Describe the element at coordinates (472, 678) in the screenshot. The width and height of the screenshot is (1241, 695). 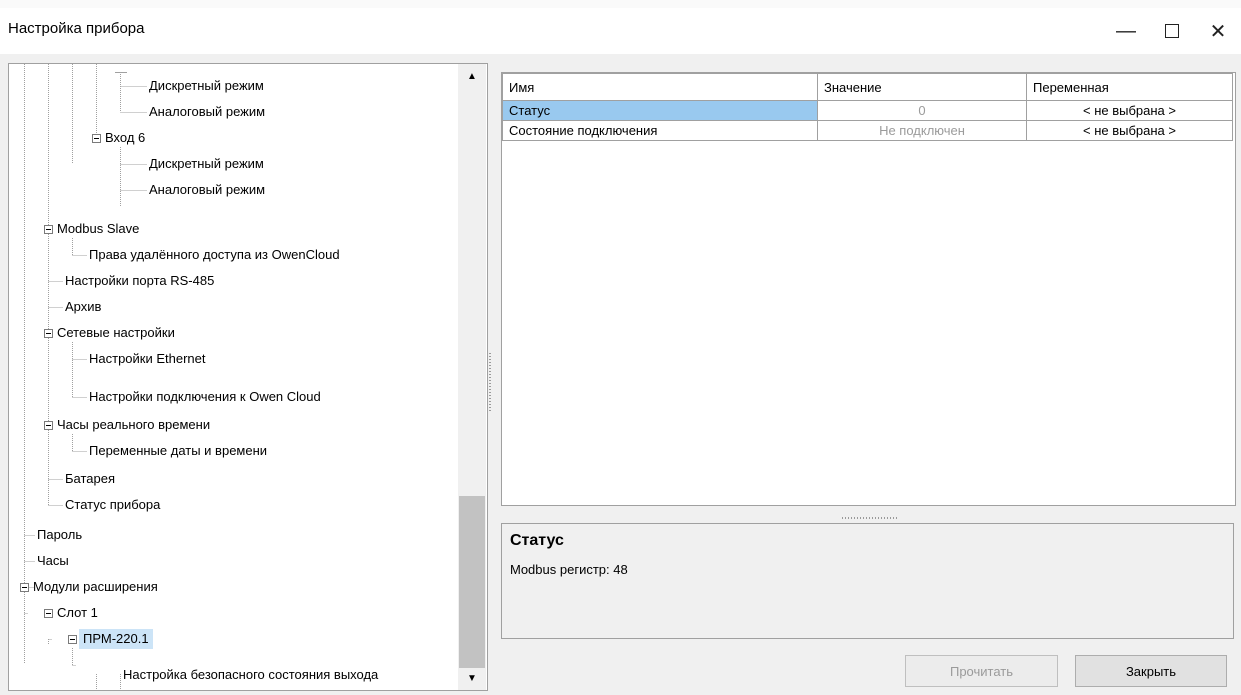
I see `scroll-down-arrow-icon: ▼` at that location.